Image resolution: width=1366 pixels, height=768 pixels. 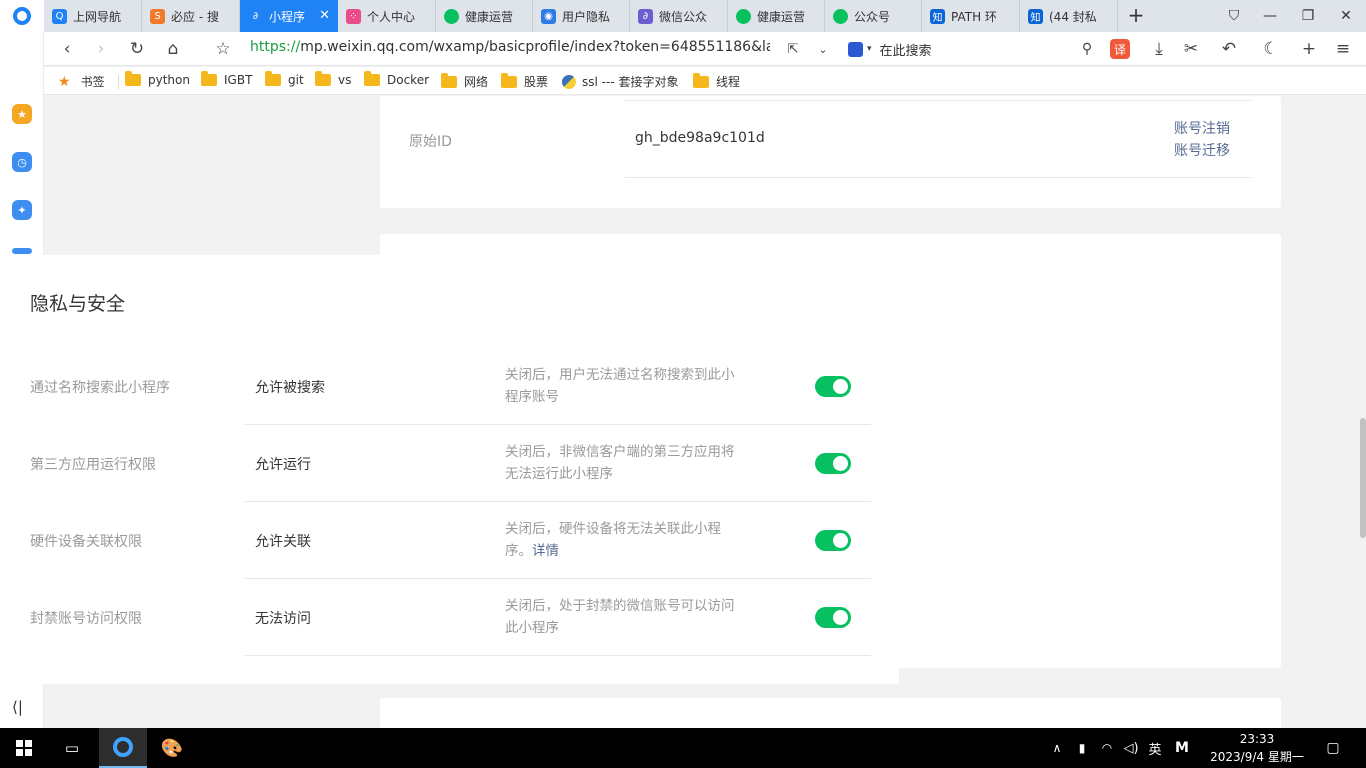 What do you see at coordinates (173, 49) in the screenshot?
I see `home-button: ⌂` at bounding box center [173, 49].